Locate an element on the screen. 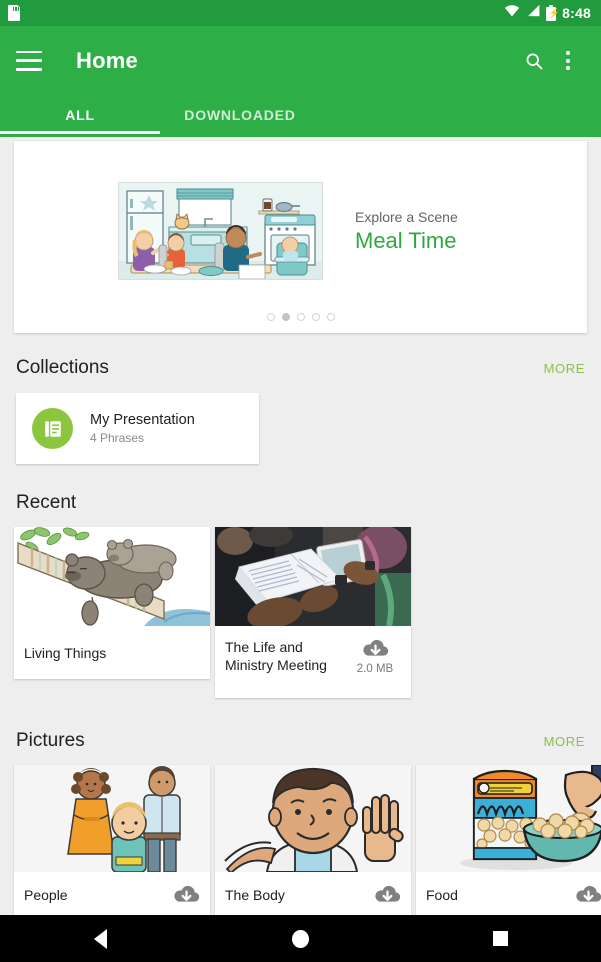 The height and width of the screenshot is (962, 601). nav-home-button is located at coordinates (300, 938).